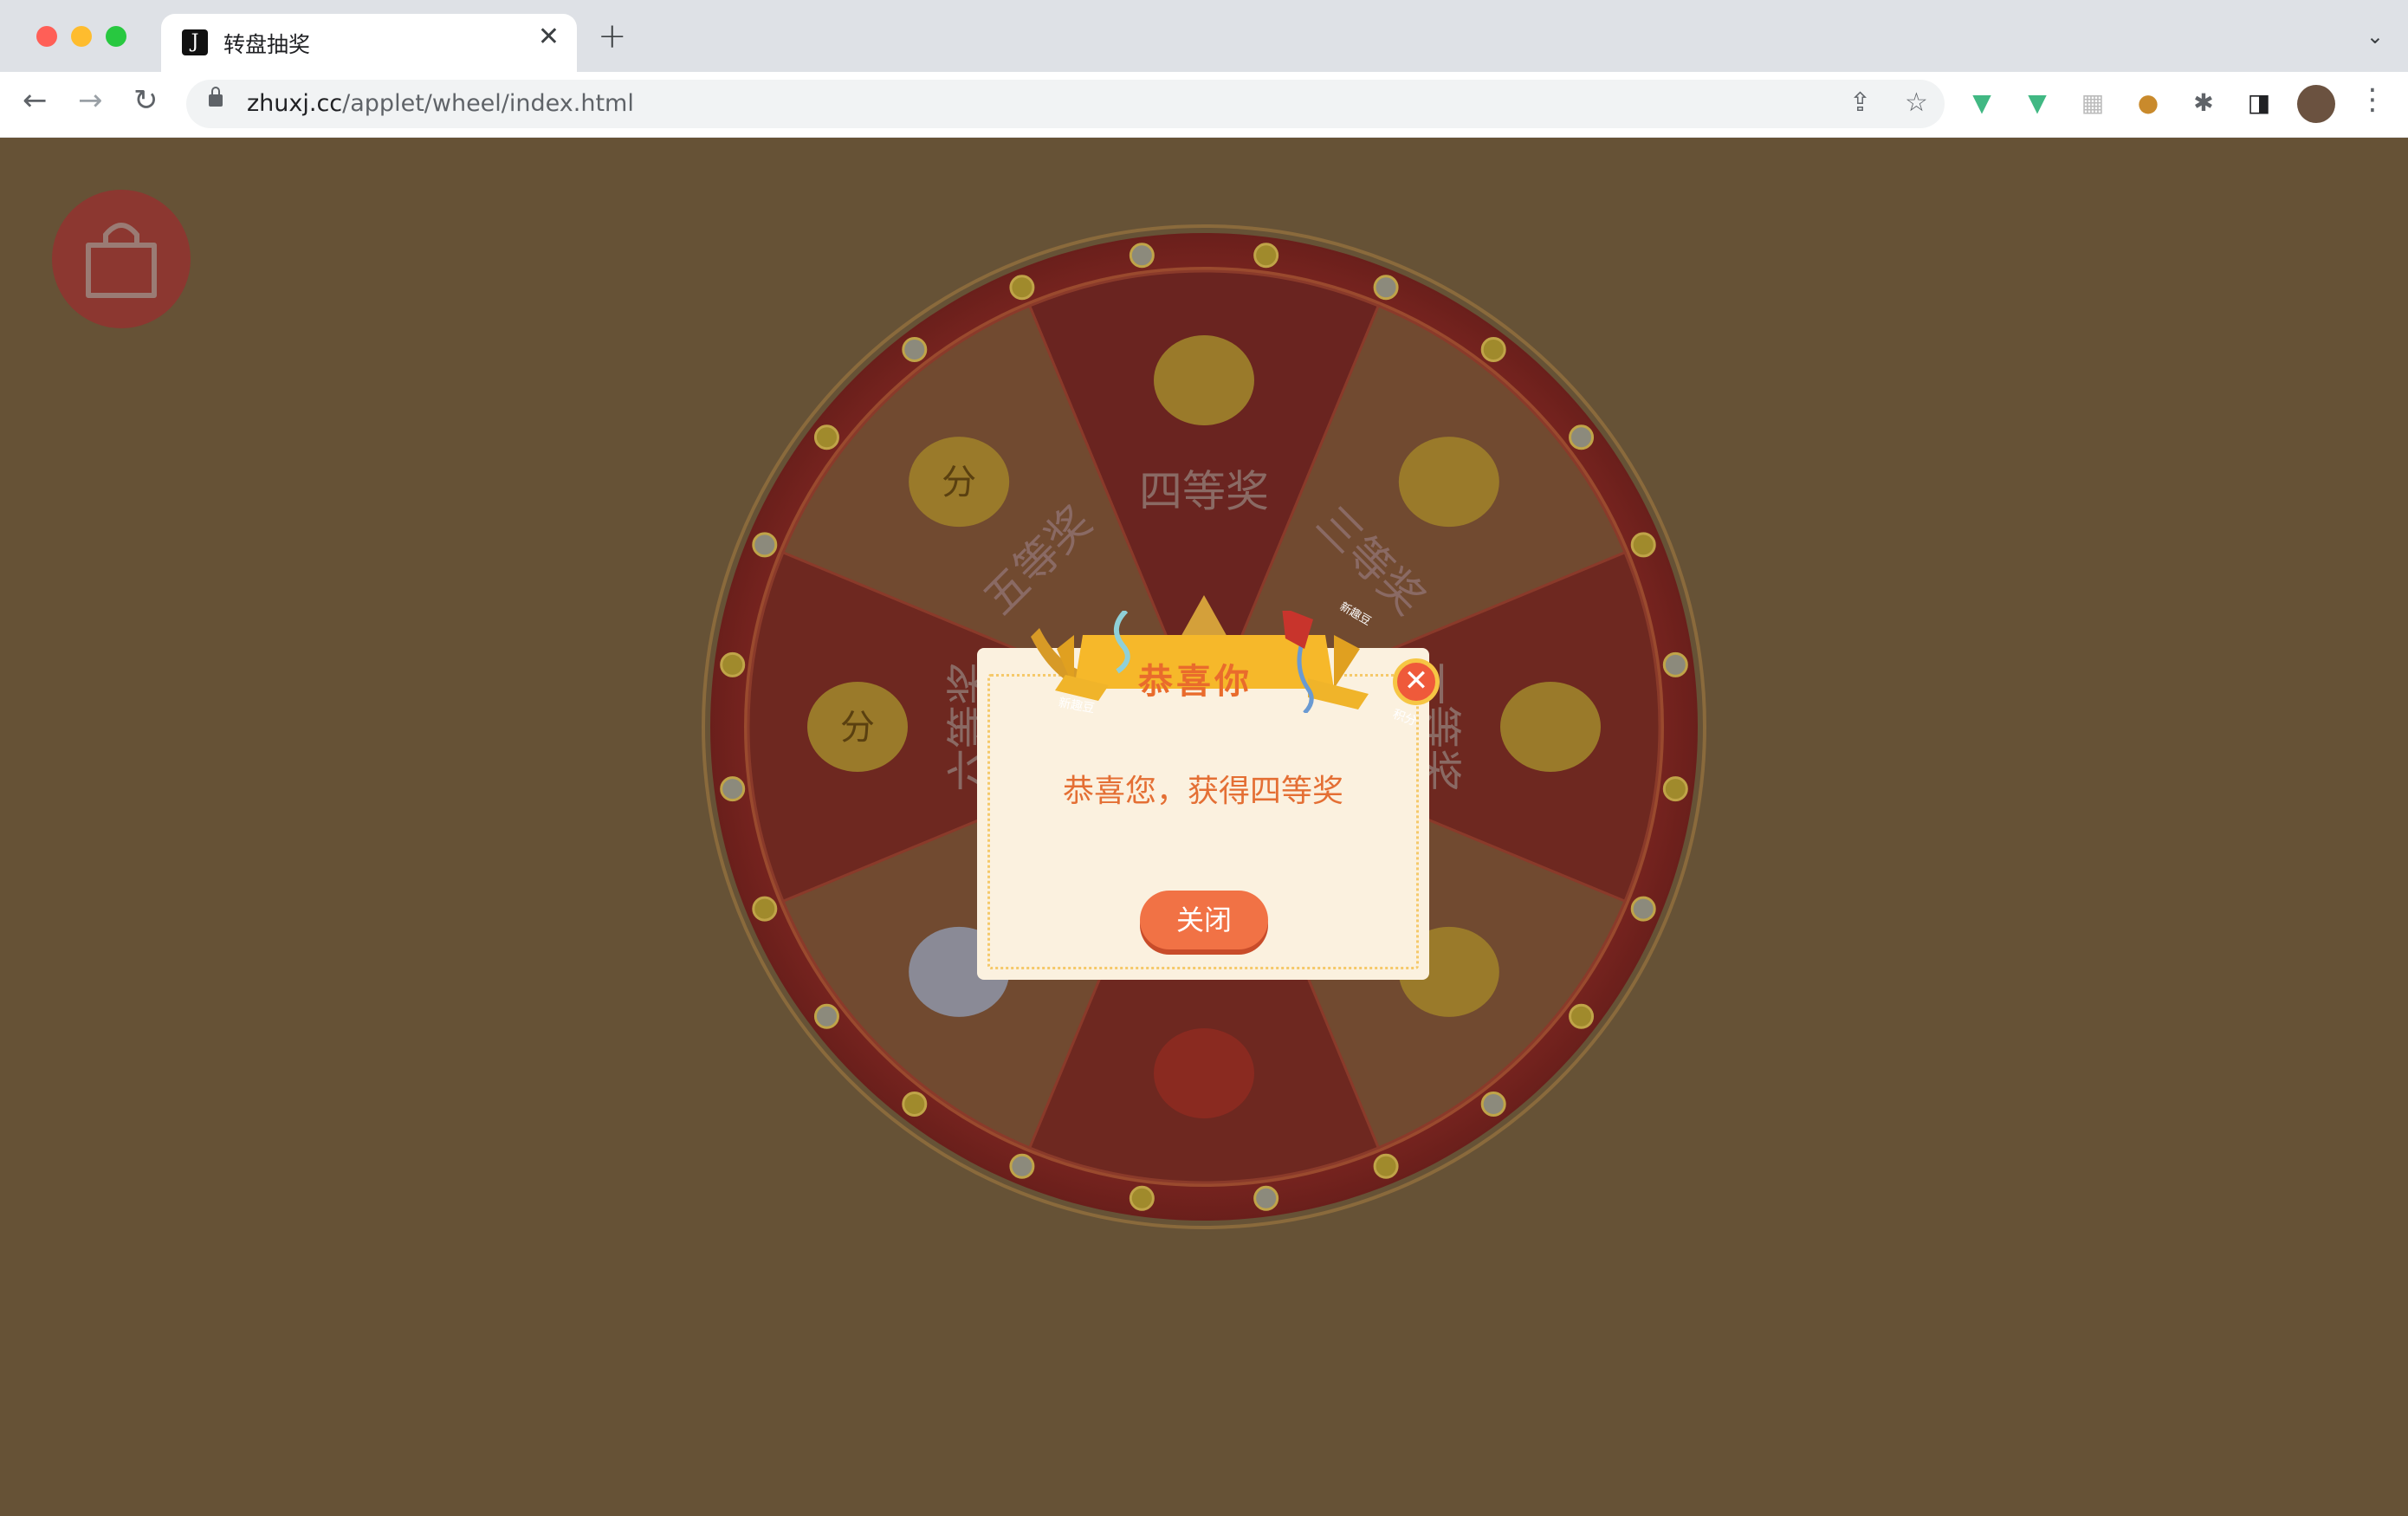 The image size is (2408, 1516). Describe the element at coordinates (2203, 103) in the screenshot. I see `extensions-puzzle-icon: ✱` at that location.